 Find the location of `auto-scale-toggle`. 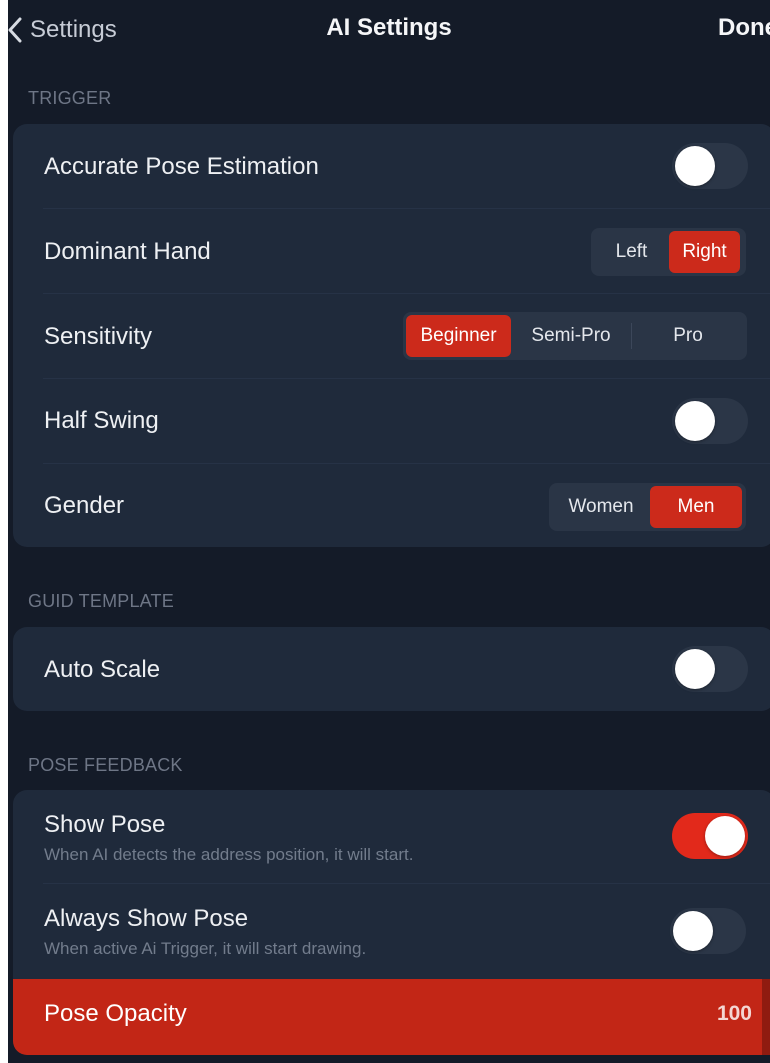

auto-scale-toggle is located at coordinates (710, 669).